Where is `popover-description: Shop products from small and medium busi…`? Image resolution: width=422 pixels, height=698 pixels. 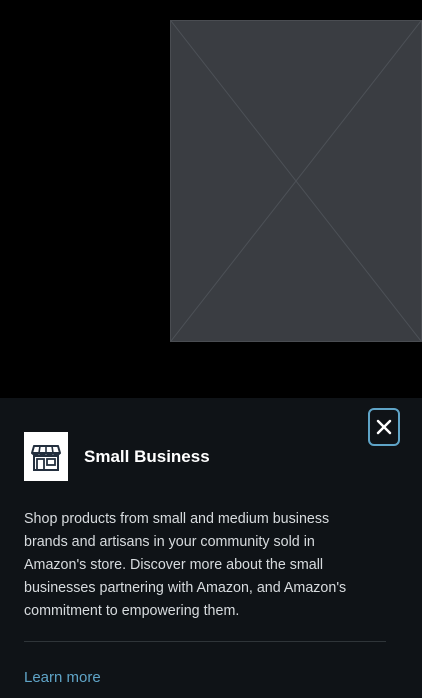 popover-description: Shop products from small and medium busi… is located at coordinates (185, 565).